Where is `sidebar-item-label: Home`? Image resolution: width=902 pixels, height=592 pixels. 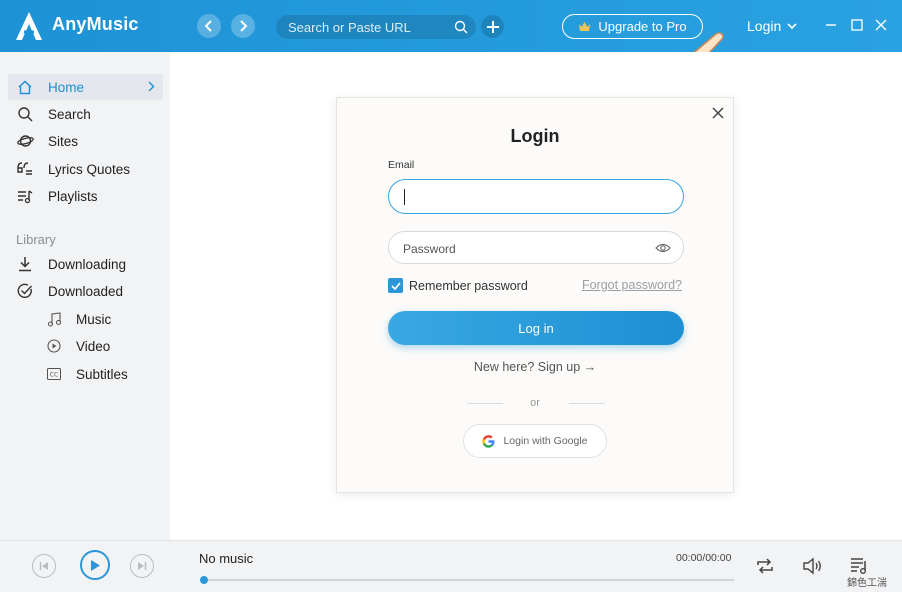 sidebar-item-label: Home is located at coordinates (66, 87).